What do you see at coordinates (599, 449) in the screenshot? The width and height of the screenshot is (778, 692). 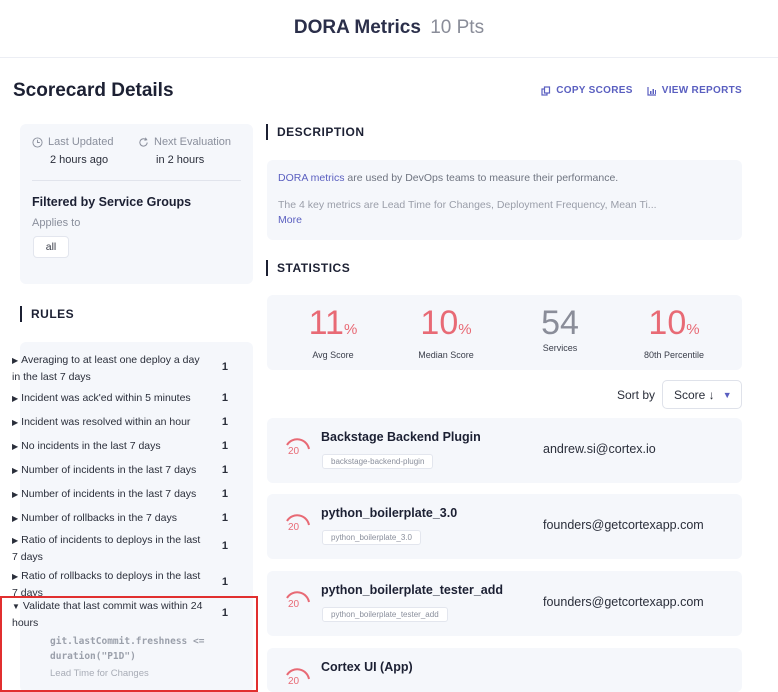 I see `service-owner: andrew.si@cortex.io` at bounding box center [599, 449].